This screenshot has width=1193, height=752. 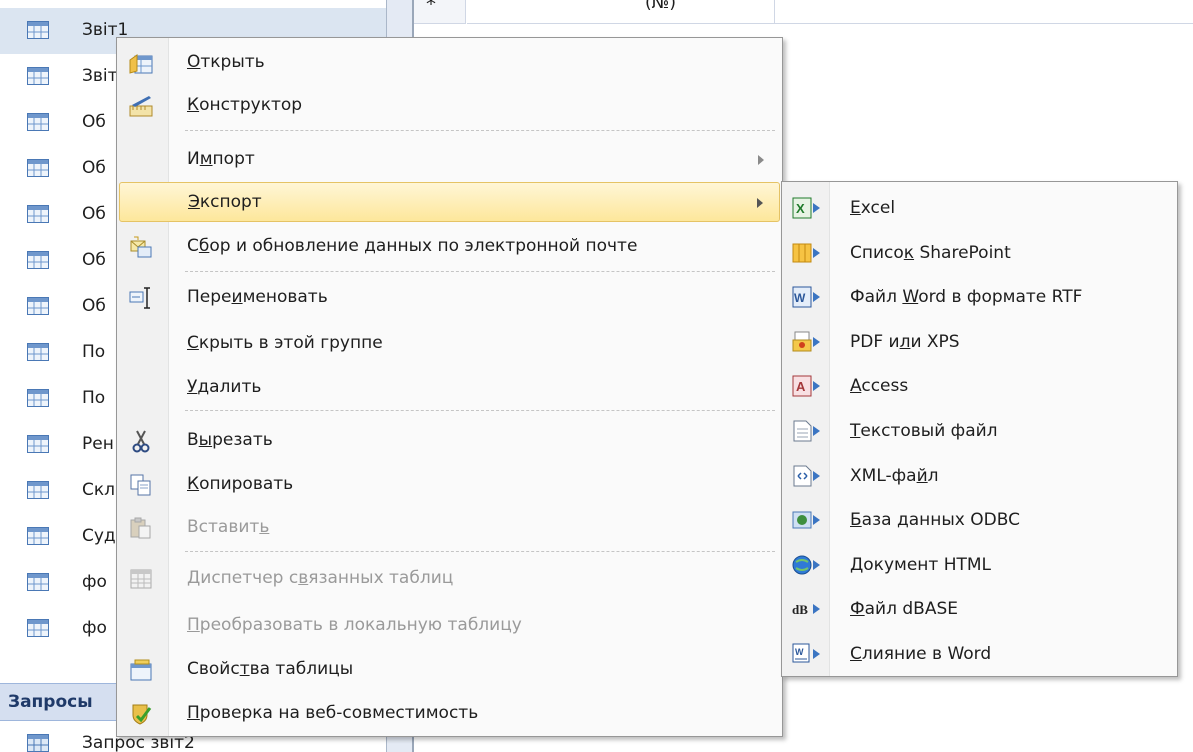 I want to click on menu-item-12: Диспетчер связанных таблиц, so click(x=449, y=579).